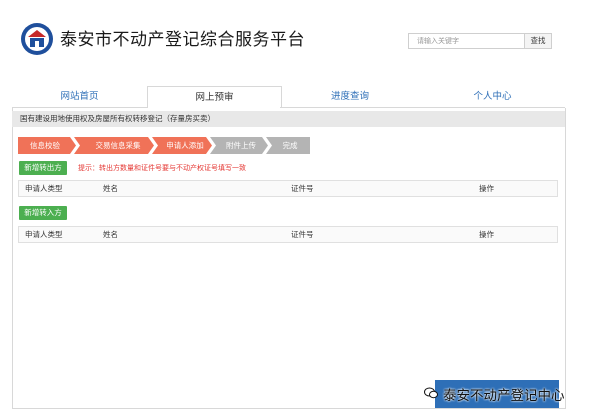 The width and height of the screenshot is (592, 420). I want to click on buyer-table-header: 申请人类型 姓名 证件号 操作, so click(288, 234).